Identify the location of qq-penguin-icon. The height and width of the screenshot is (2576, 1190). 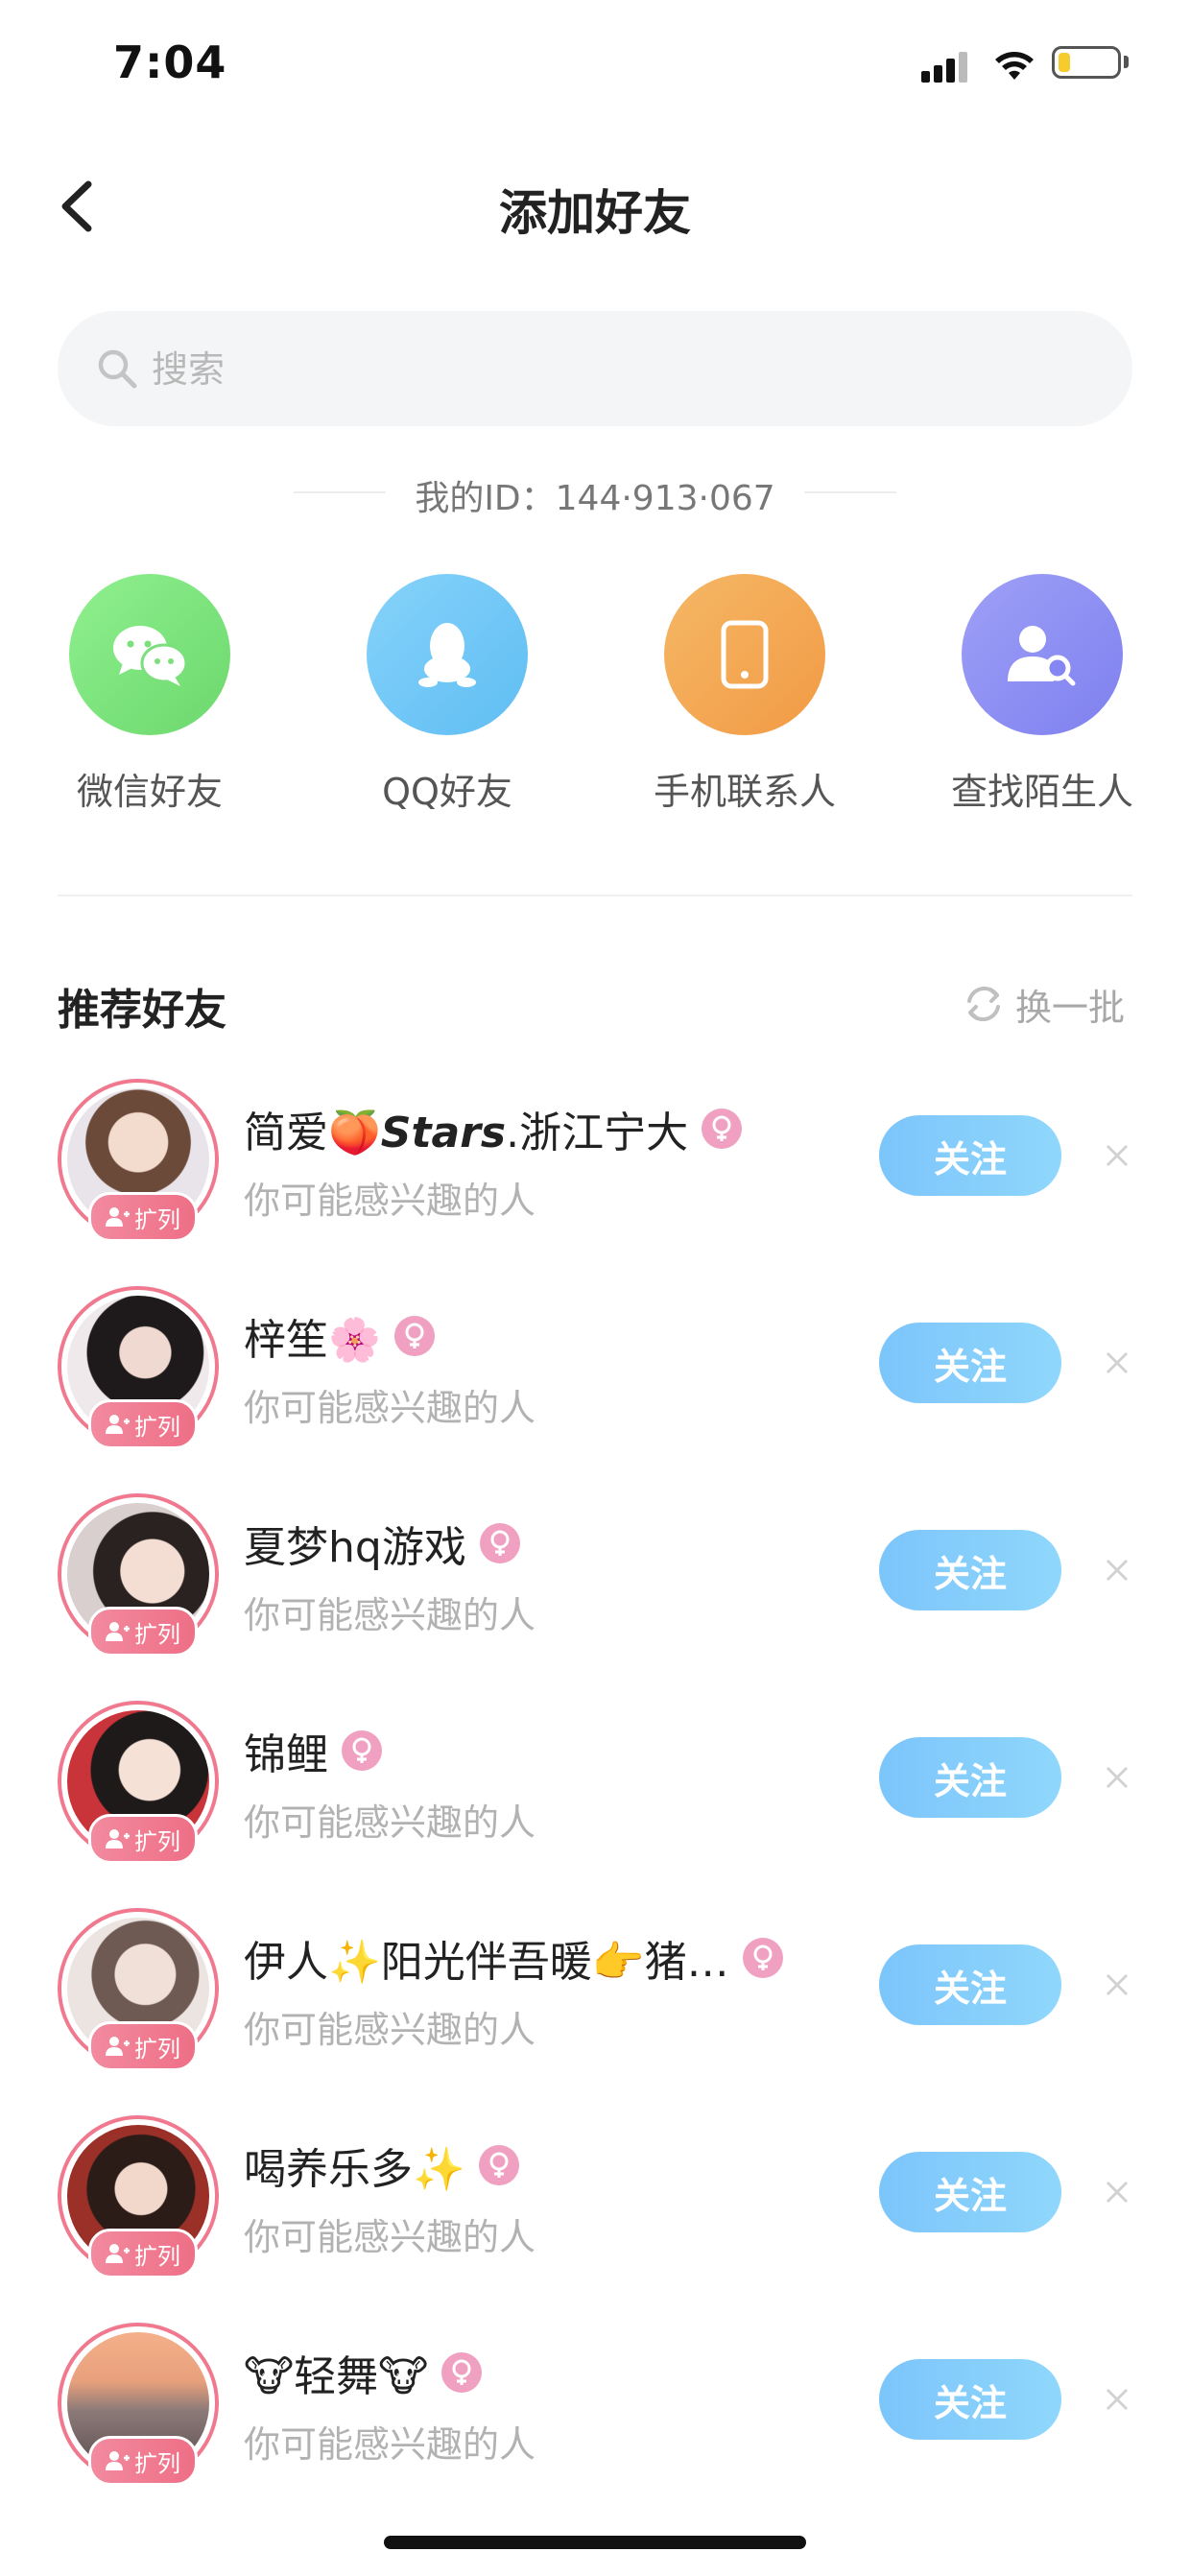
(447, 655).